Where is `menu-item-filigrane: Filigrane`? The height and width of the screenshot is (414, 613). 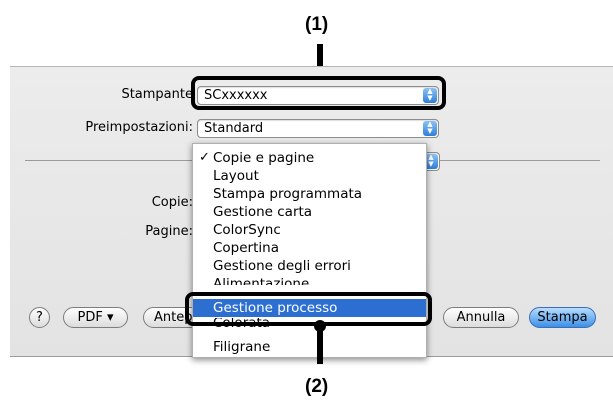
menu-item-filigrane: Filigrane is located at coordinates (309, 347).